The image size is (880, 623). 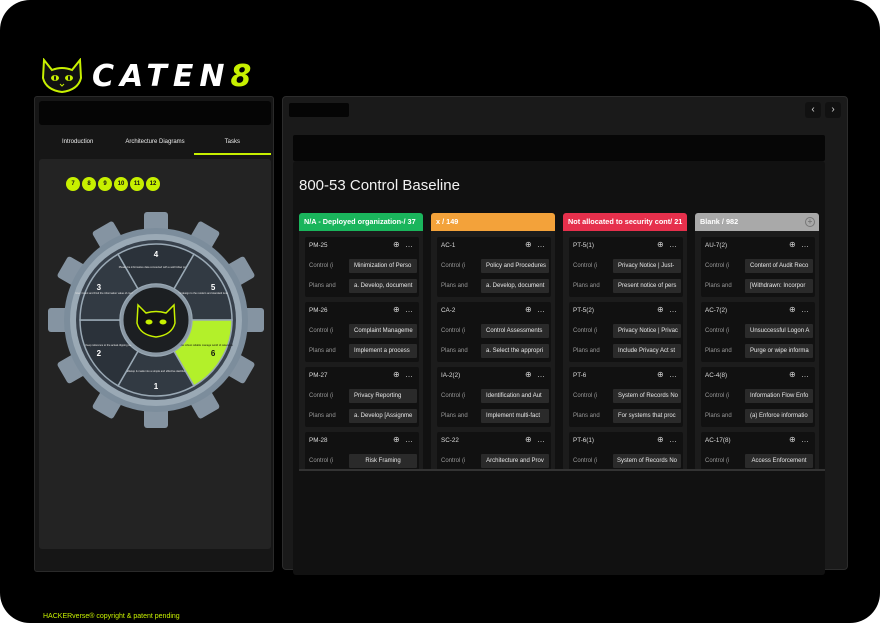 I want to click on plans-field: Present notice of pers, so click(x=647, y=286).